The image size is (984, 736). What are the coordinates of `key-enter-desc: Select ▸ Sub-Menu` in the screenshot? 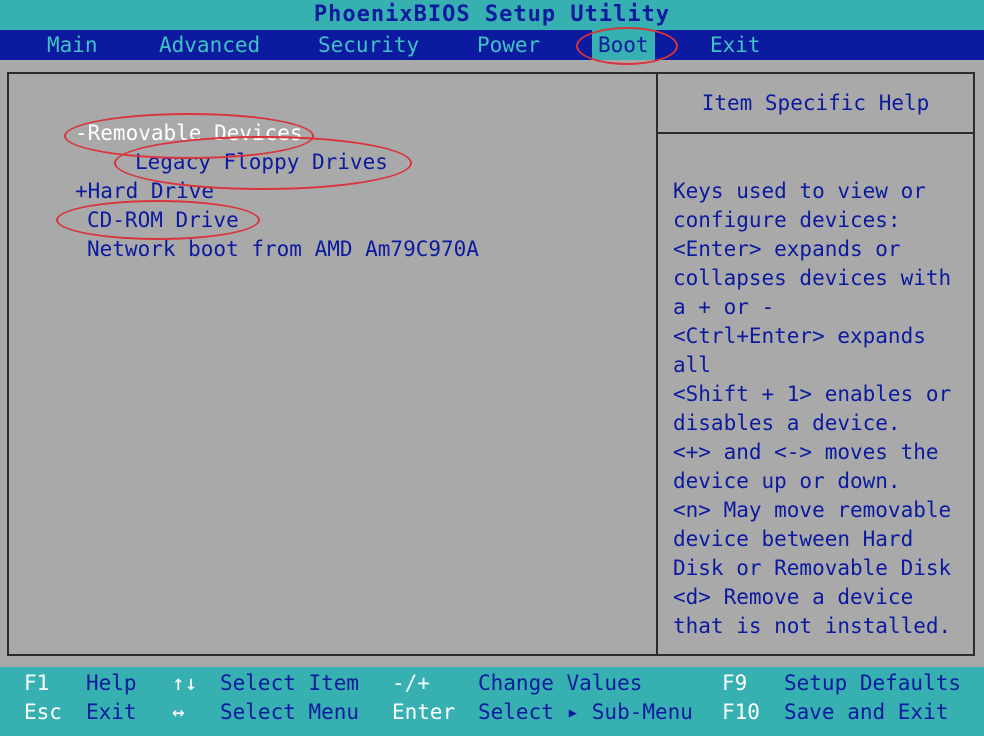 It's located at (585, 712).